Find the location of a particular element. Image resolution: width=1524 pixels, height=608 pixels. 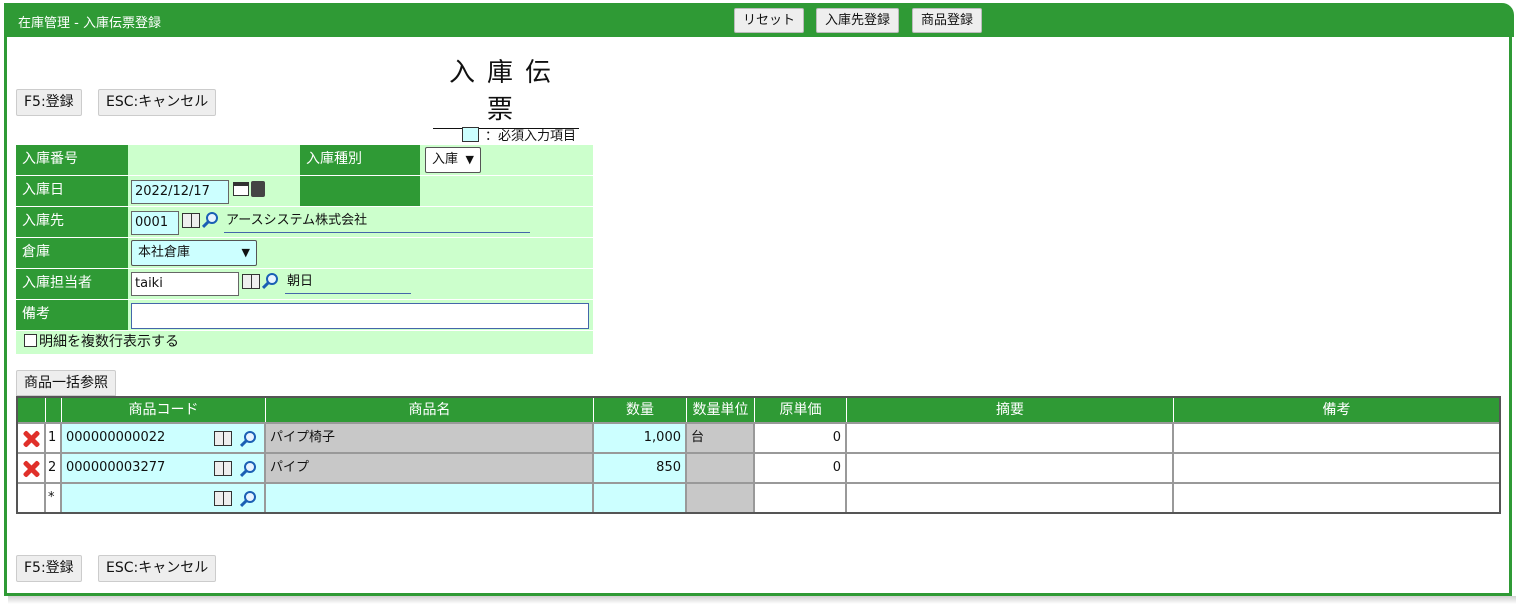

unit-cell: 台 is located at coordinates (721, 438).